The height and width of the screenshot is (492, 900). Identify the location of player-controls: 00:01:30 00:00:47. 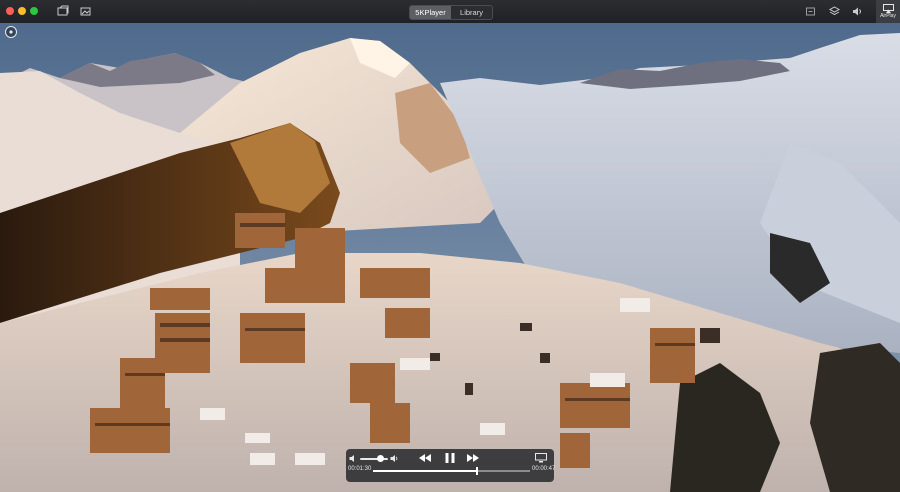
(451, 465).